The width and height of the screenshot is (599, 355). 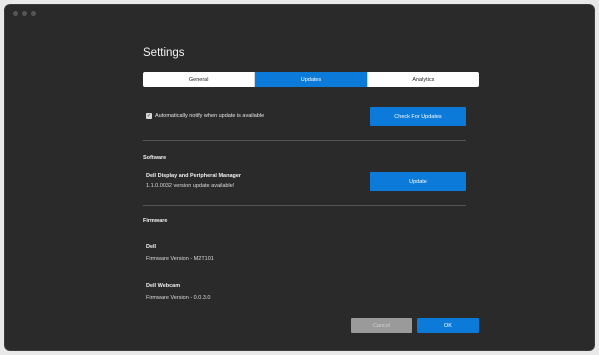 I want to click on checkmark-icon: ✓, so click(x=149, y=116).